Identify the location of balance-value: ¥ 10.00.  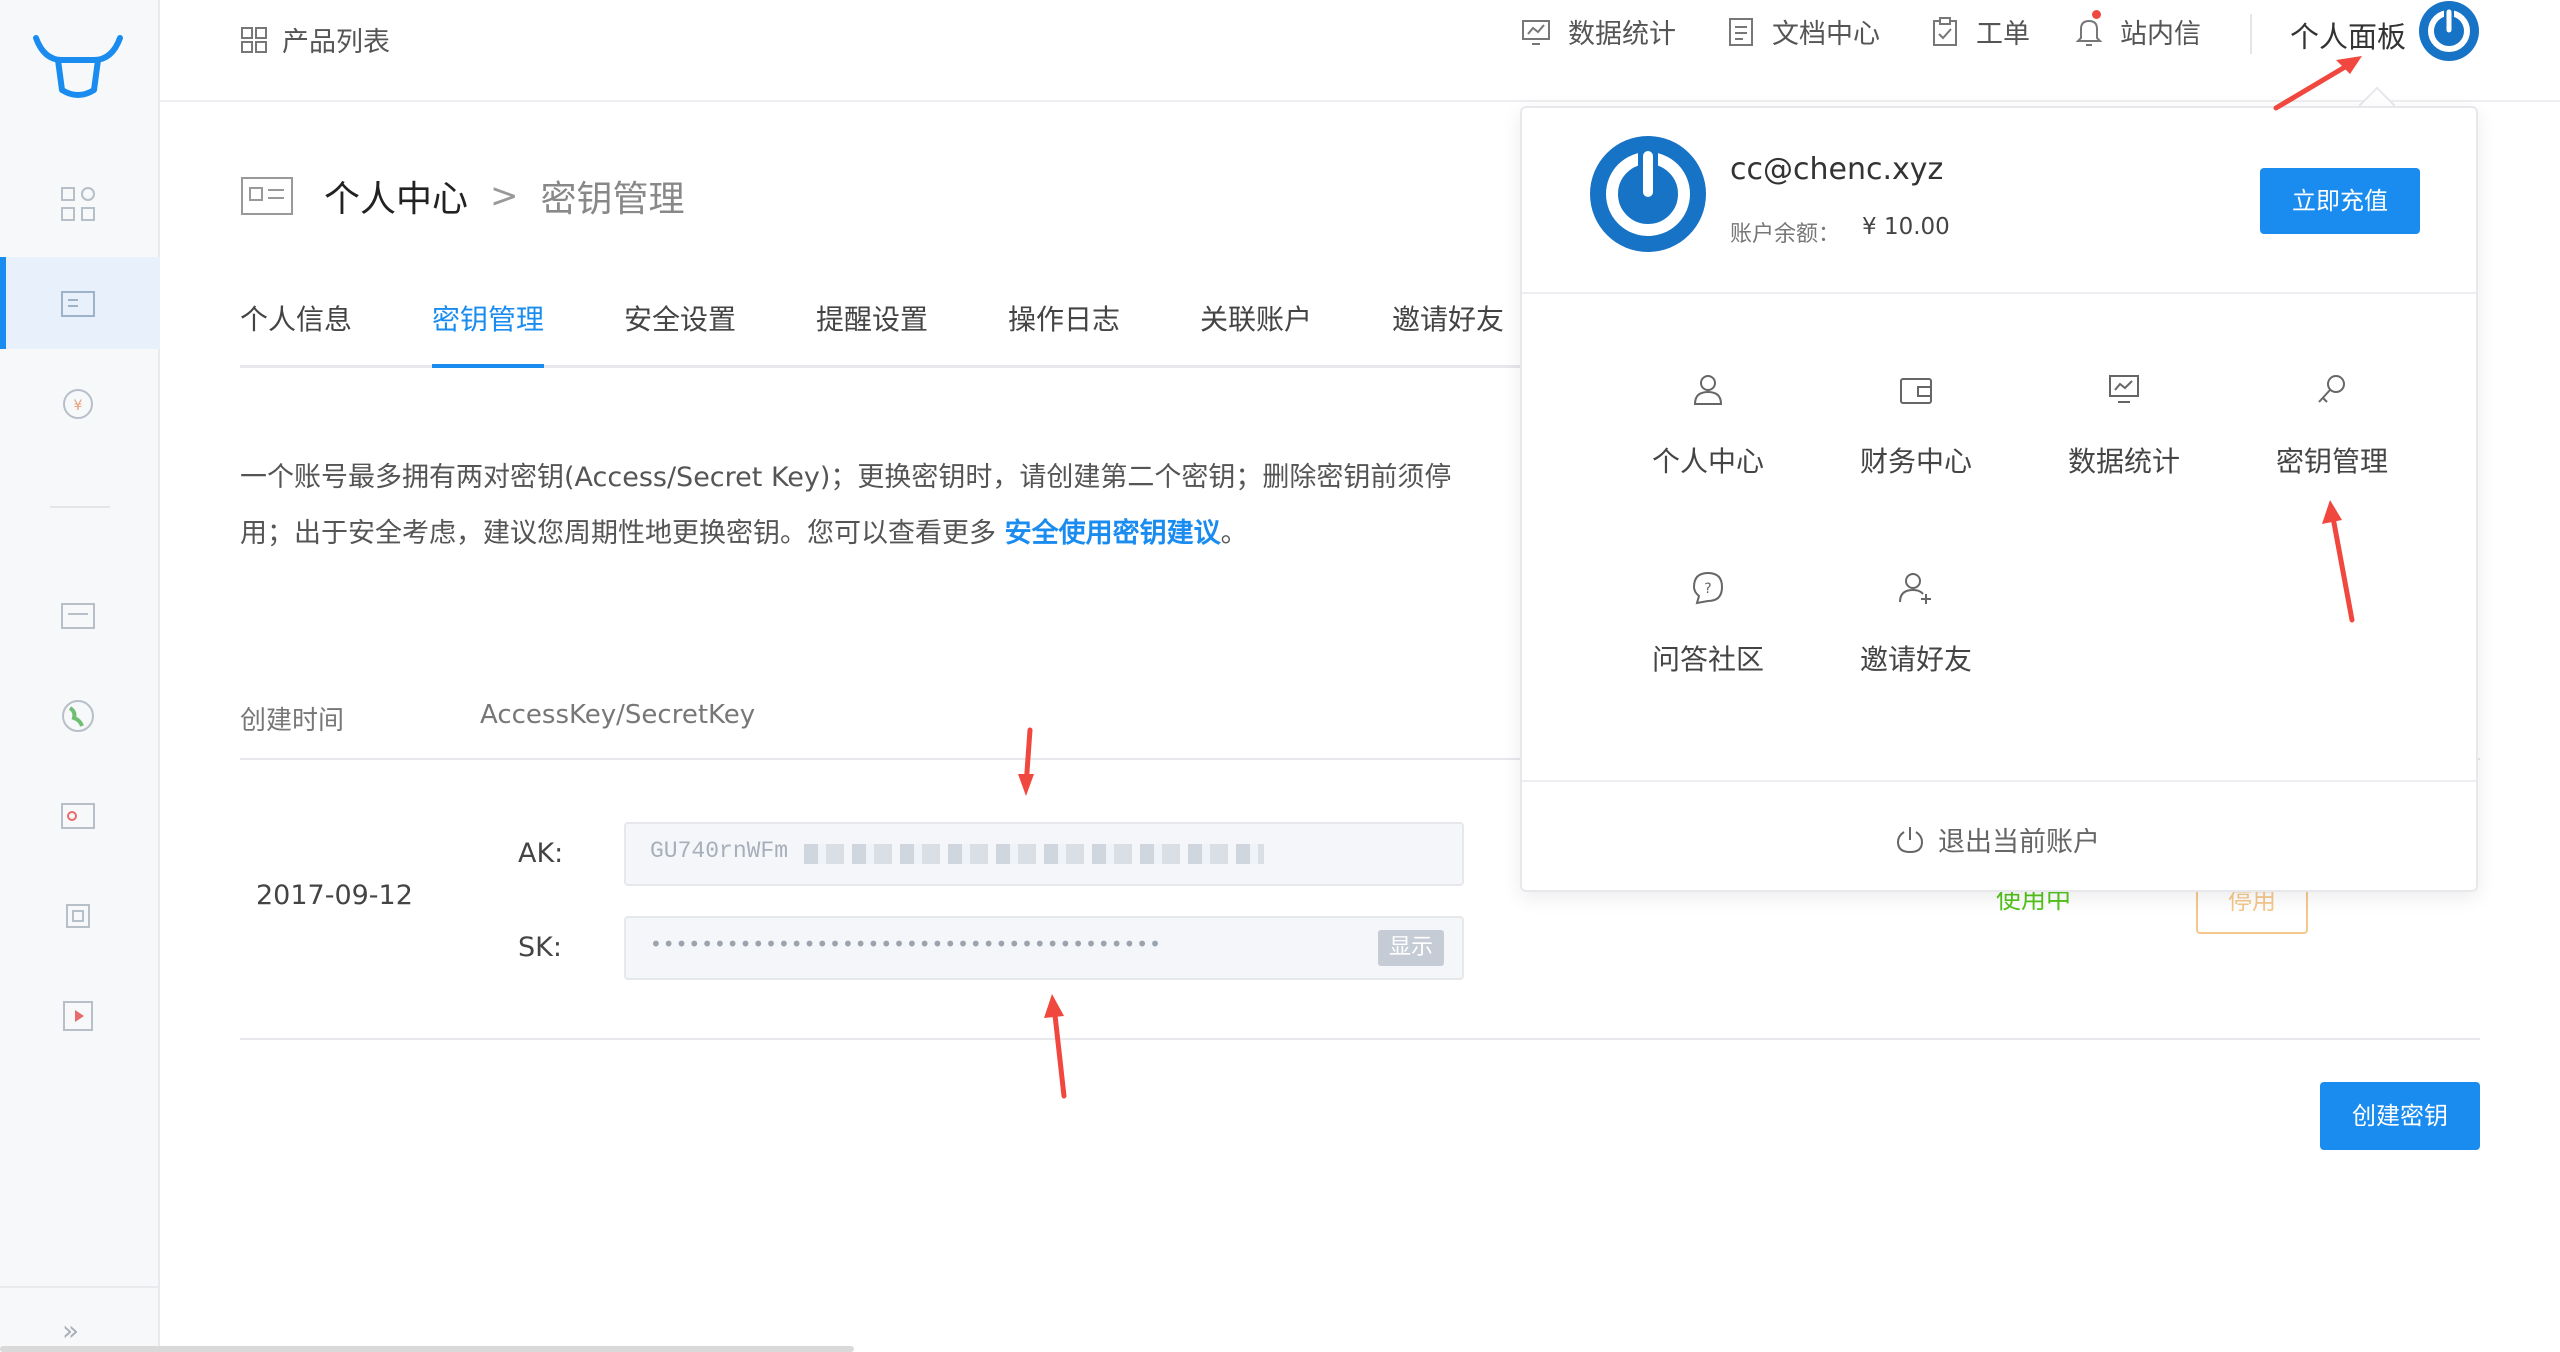
(1906, 227).